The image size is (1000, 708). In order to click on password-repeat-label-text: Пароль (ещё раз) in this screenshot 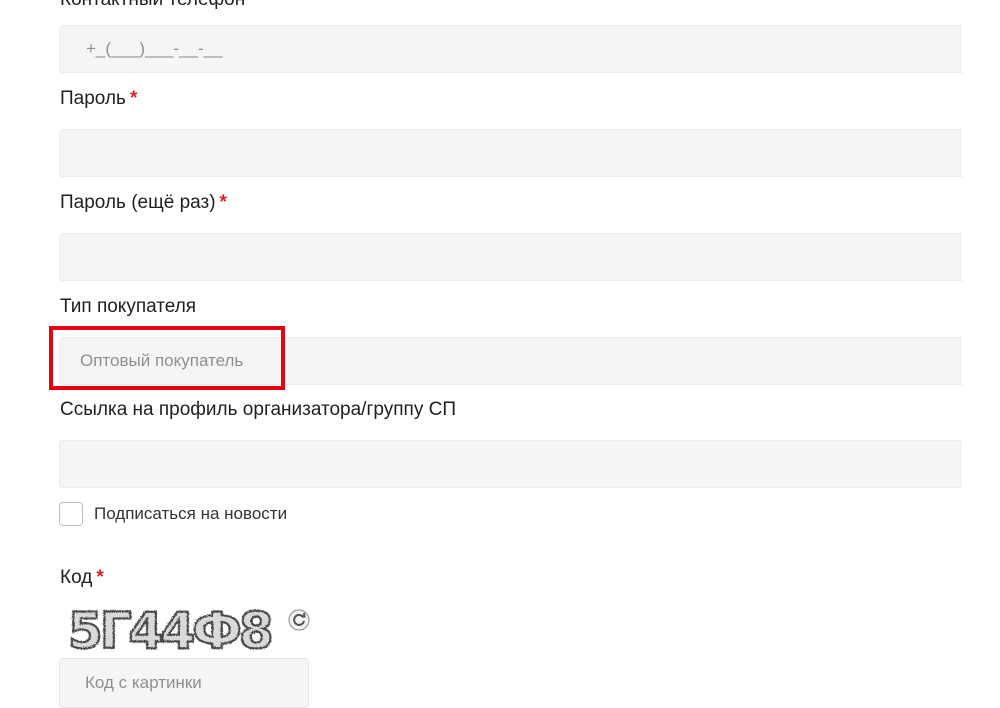, I will do `click(138, 202)`.